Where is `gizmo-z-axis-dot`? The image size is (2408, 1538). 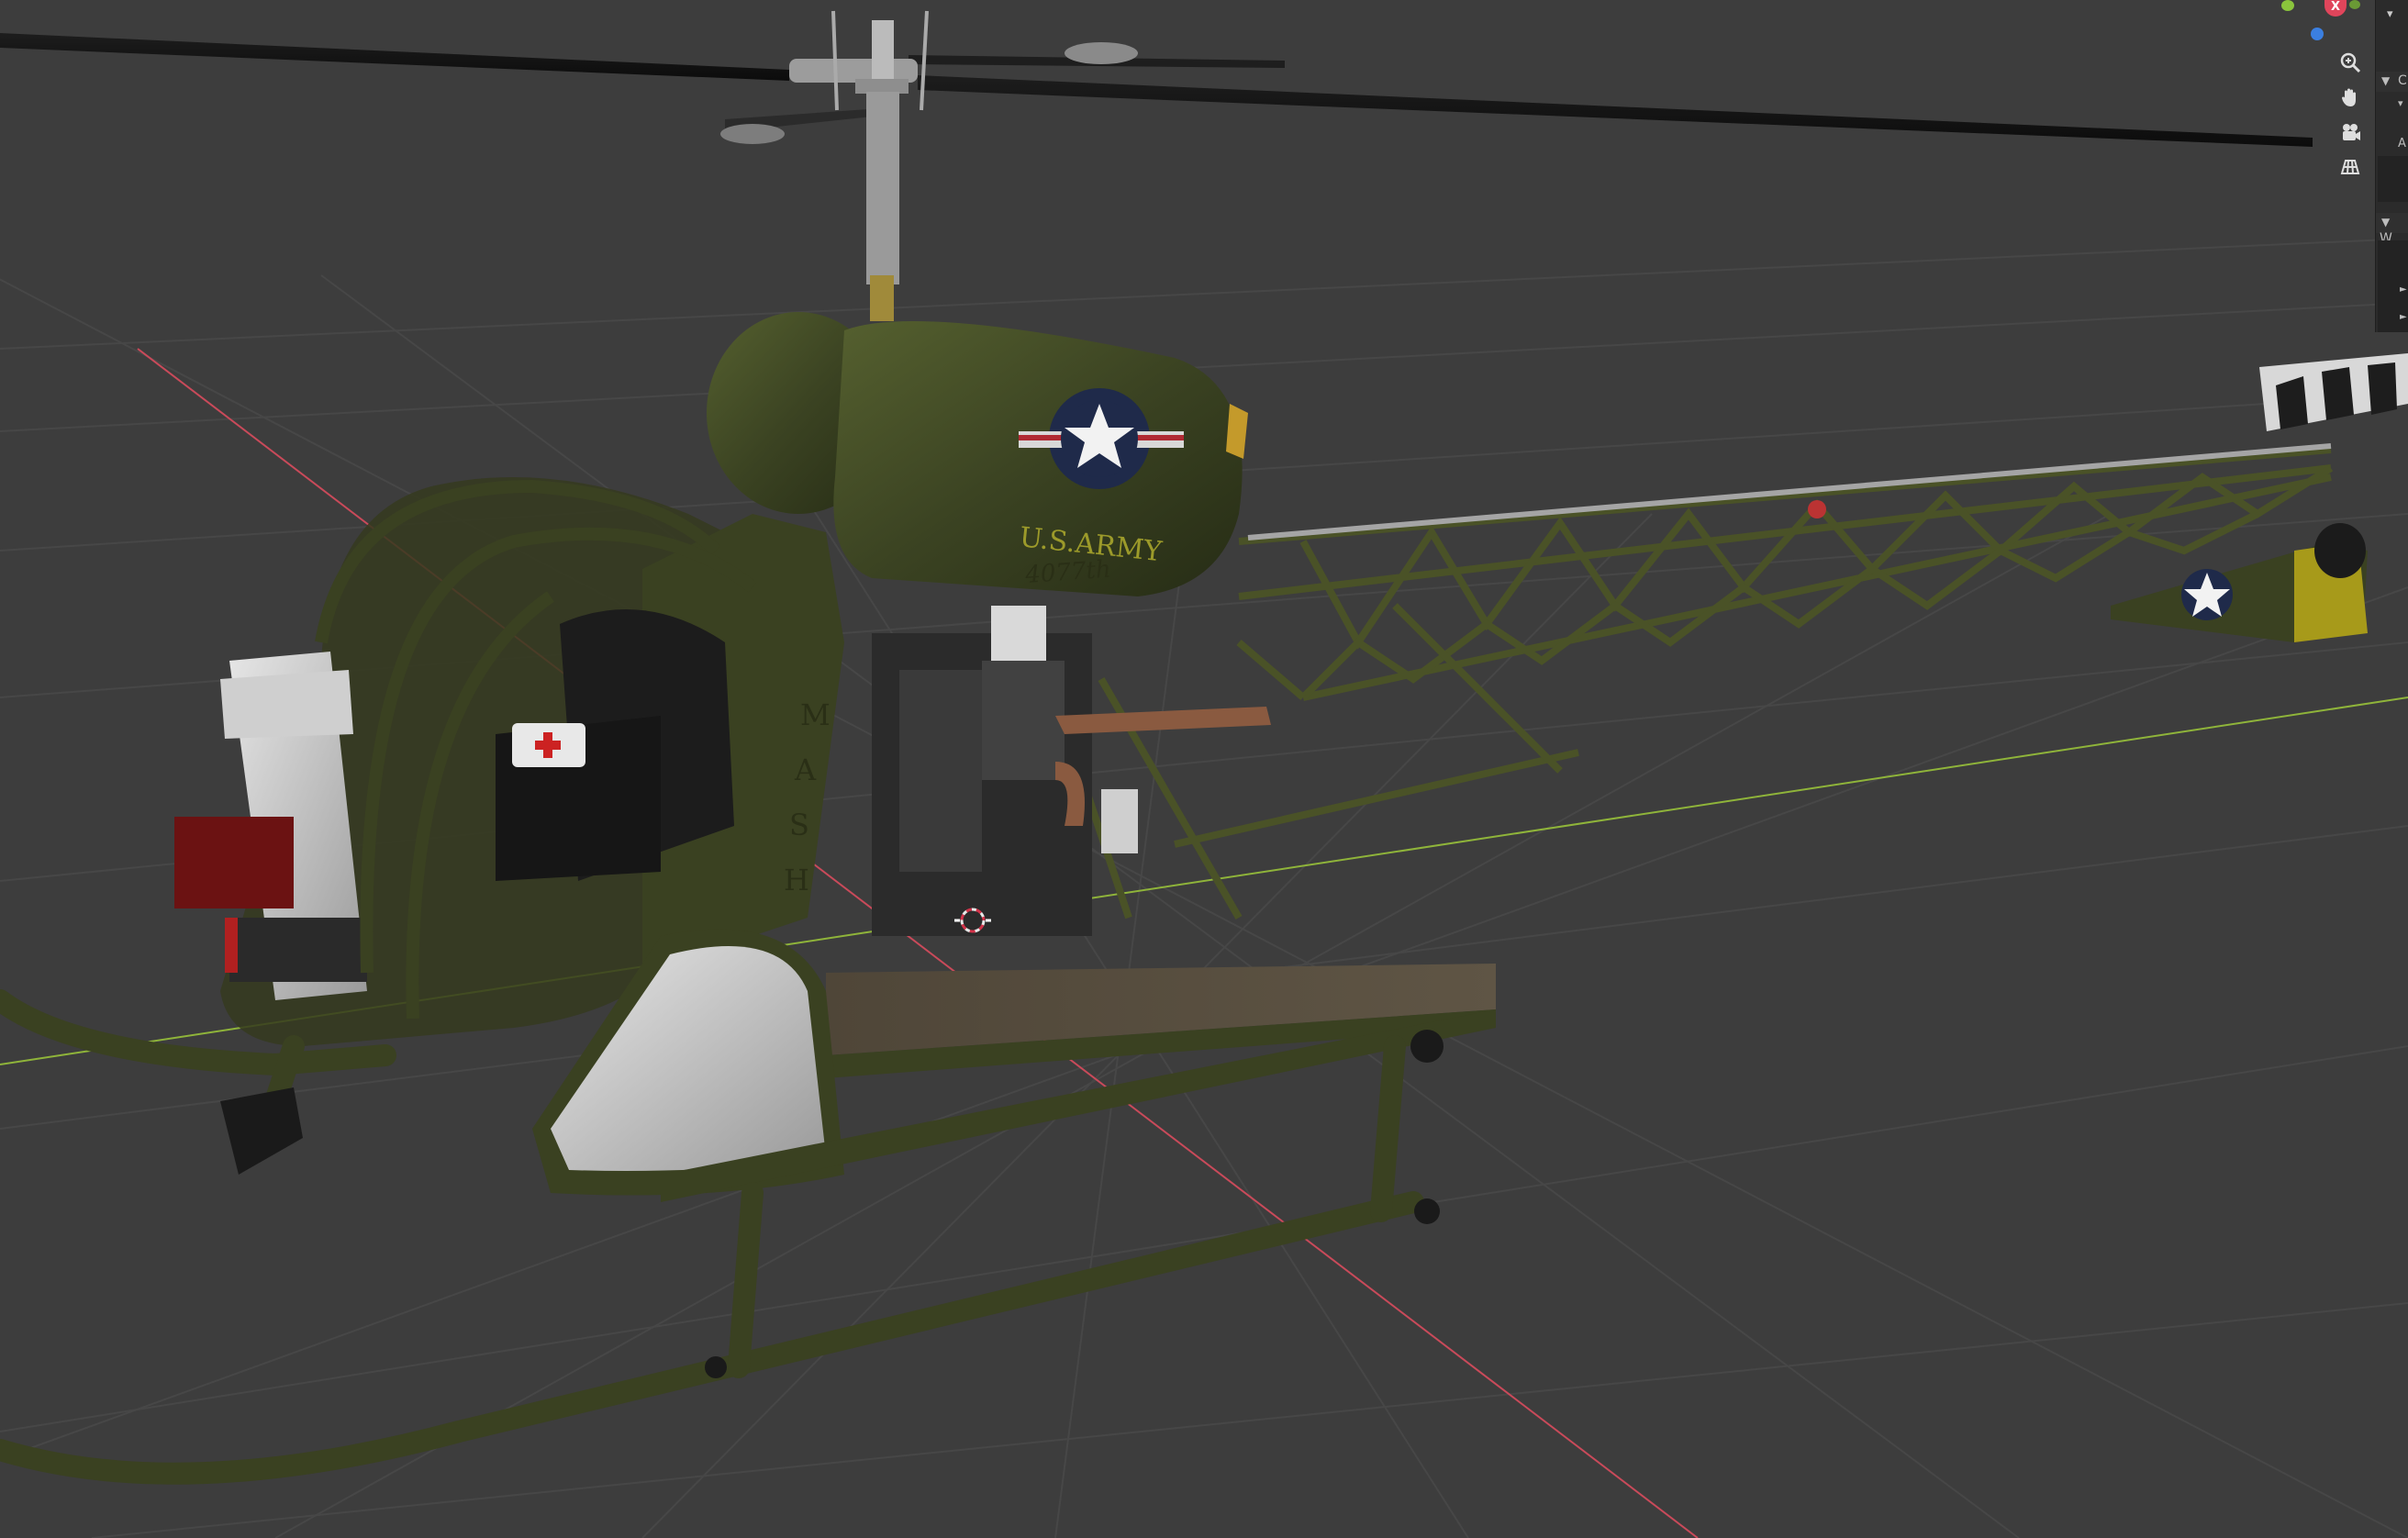
gizmo-z-axis-dot is located at coordinates (2317, 34).